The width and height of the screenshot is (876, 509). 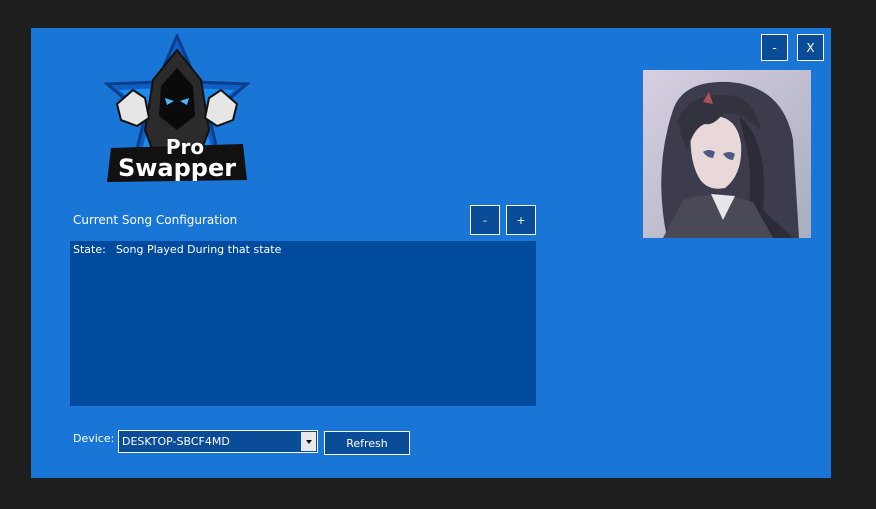 What do you see at coordinates (810, 47) in the screenshot?
I see `close-button: X` at bounding box center [810, 47].